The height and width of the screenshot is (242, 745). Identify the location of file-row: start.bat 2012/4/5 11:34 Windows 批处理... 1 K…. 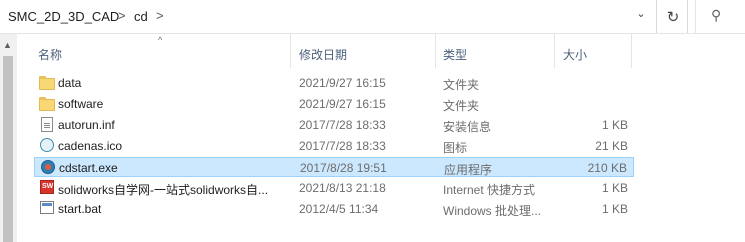
(334, 209).